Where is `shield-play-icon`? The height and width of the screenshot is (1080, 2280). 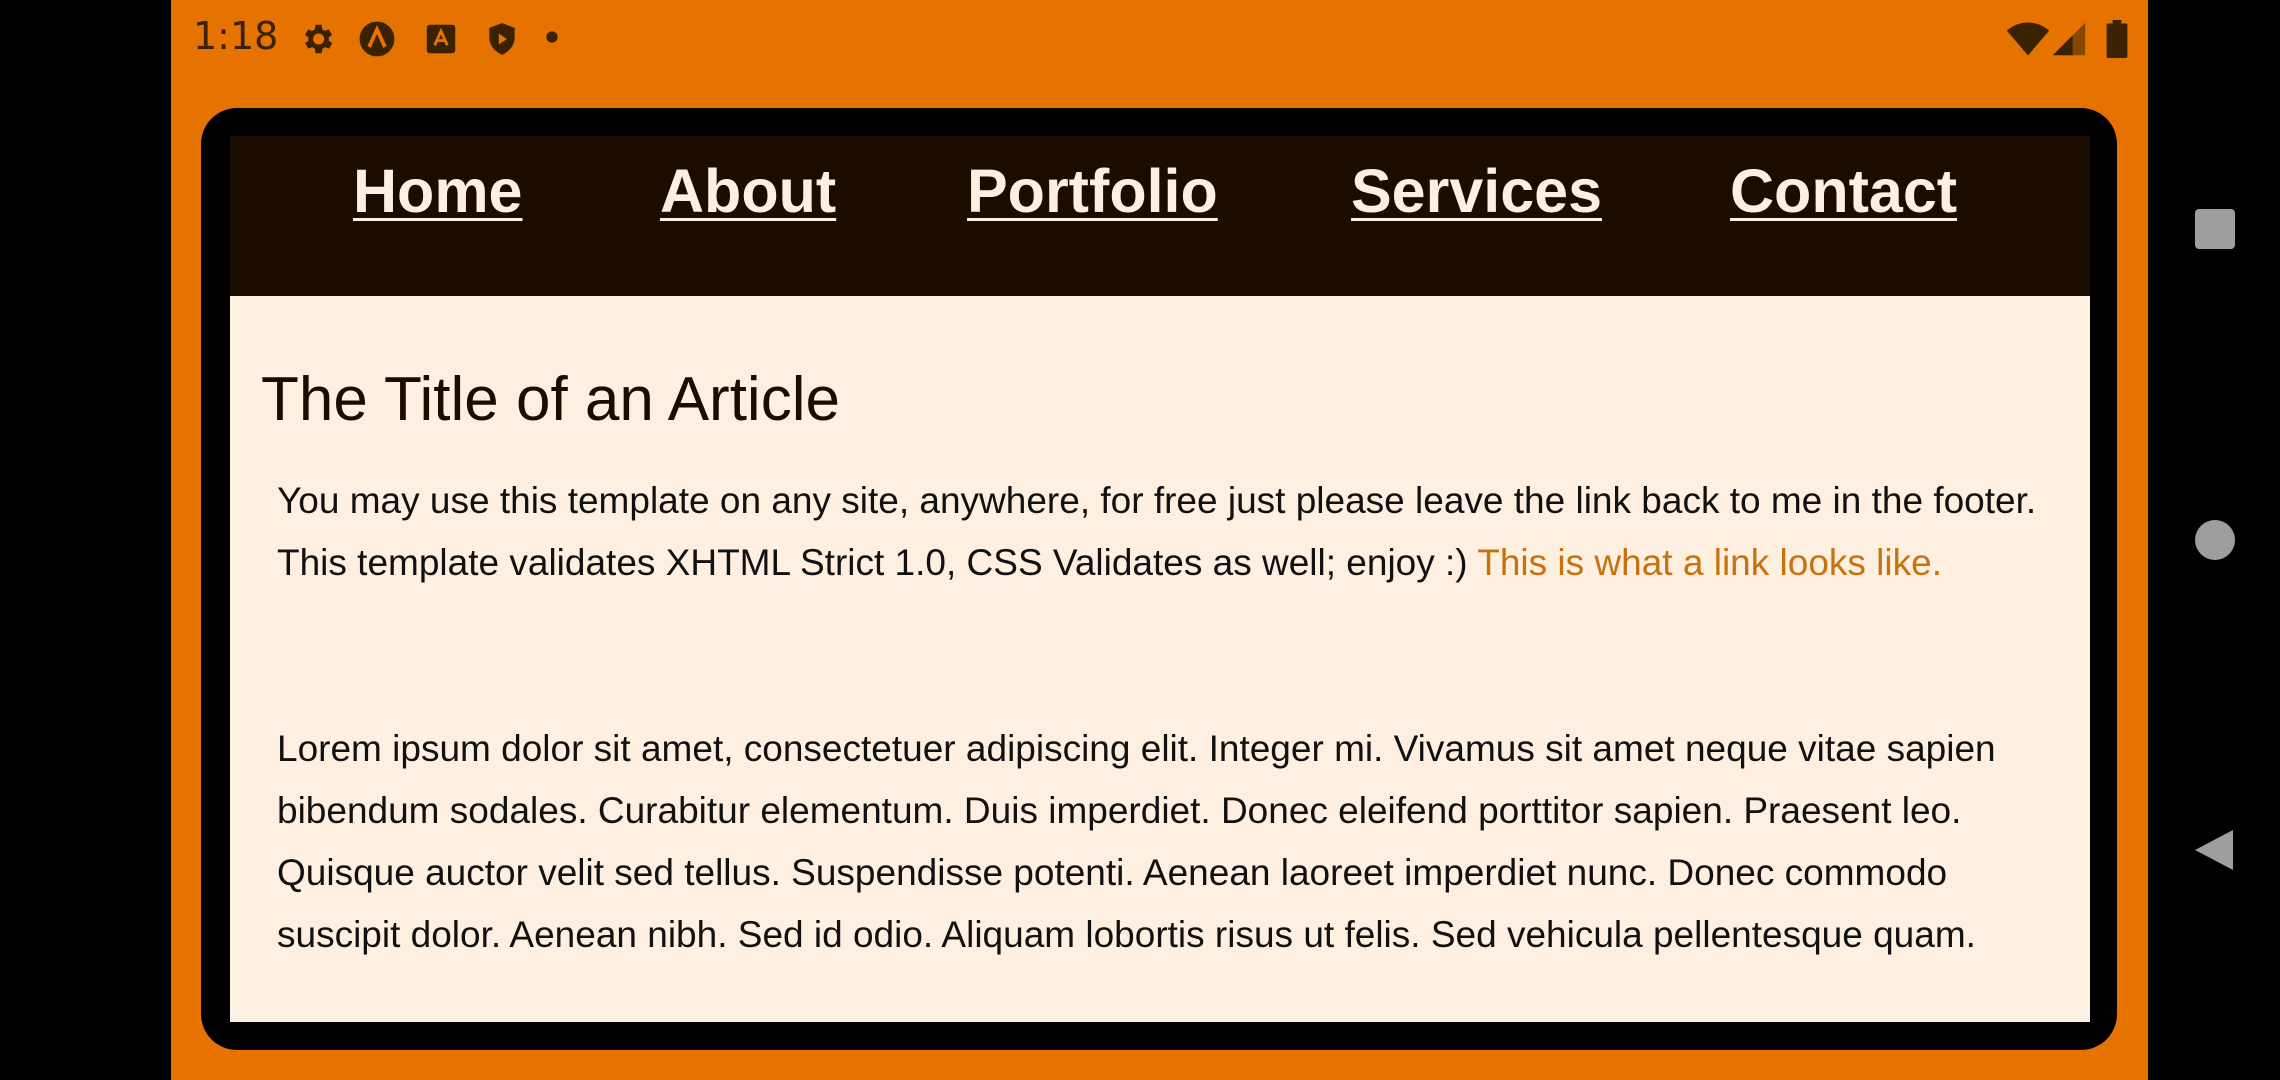 shield-play-icon is located at coordinates (502, 39).